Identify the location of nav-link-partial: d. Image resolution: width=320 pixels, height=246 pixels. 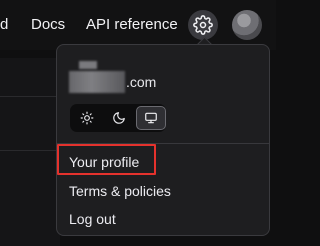
(4, 24).